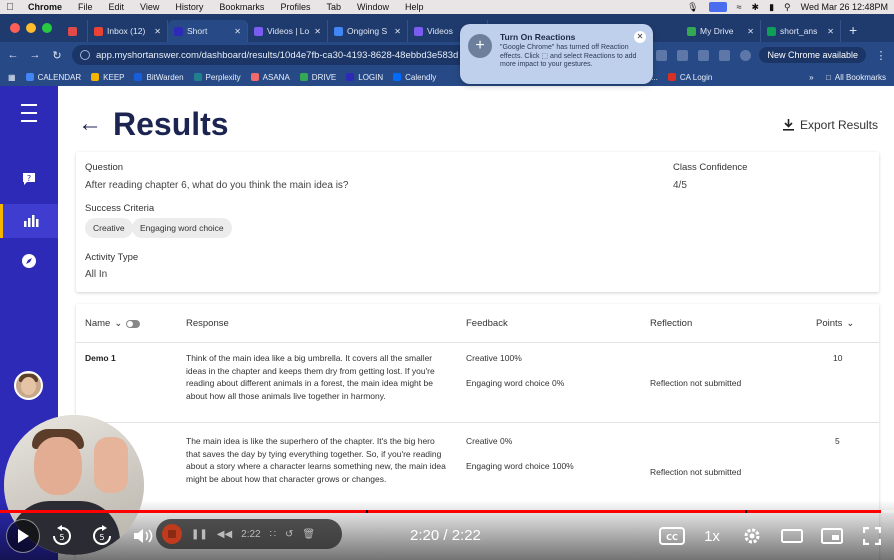 This screenshot has width=894, height=560. Describe the element at coordinates (138, 77) in the screenshot. I see `bitwarden-icon` at that location.